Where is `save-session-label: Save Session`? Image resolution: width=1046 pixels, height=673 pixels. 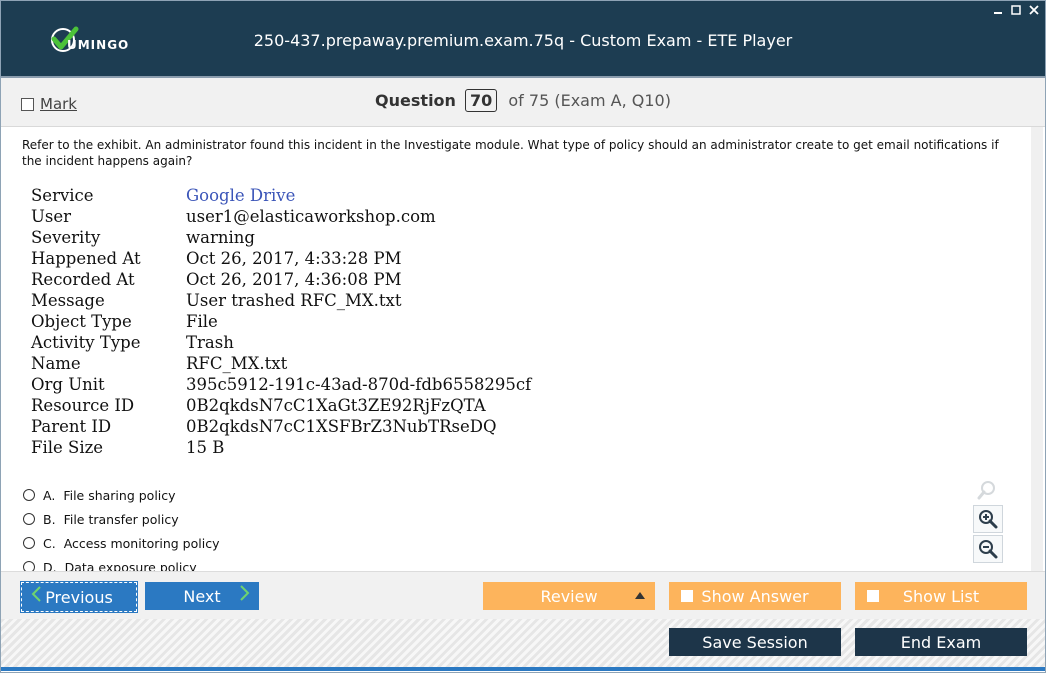
save-session-label: Save Session is located at coordinates (755, 642).